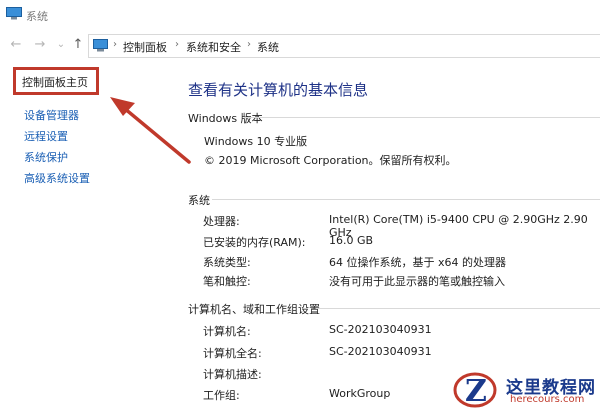 This screenshot has width=600, height=413. Describe the element at coordinates (268, 47) in the screenshot. I see `breadcrumb-system: 系统` at that location.